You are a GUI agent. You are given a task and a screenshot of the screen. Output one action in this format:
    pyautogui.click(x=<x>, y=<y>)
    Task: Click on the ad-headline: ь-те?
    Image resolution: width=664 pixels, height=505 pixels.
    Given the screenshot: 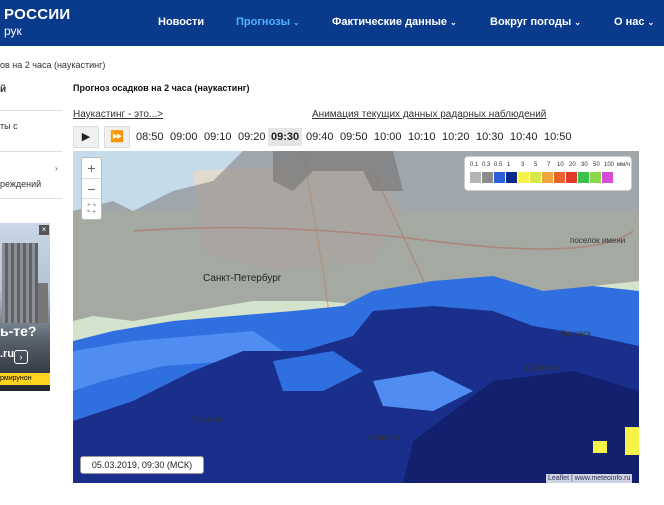 What is the action you would take?
    pyautogui.click(x=18, y=331)
    